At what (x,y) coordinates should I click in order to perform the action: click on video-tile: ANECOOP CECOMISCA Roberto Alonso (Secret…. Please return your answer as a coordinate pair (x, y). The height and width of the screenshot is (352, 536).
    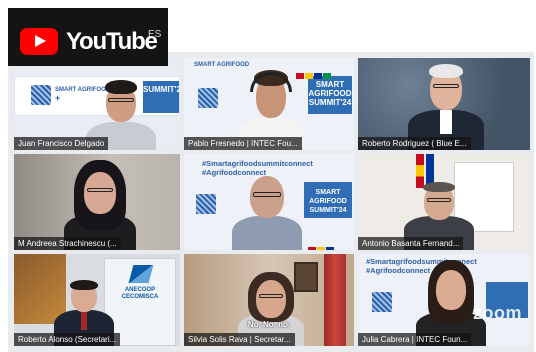
    Looking at the image, I should click on (97, 300).